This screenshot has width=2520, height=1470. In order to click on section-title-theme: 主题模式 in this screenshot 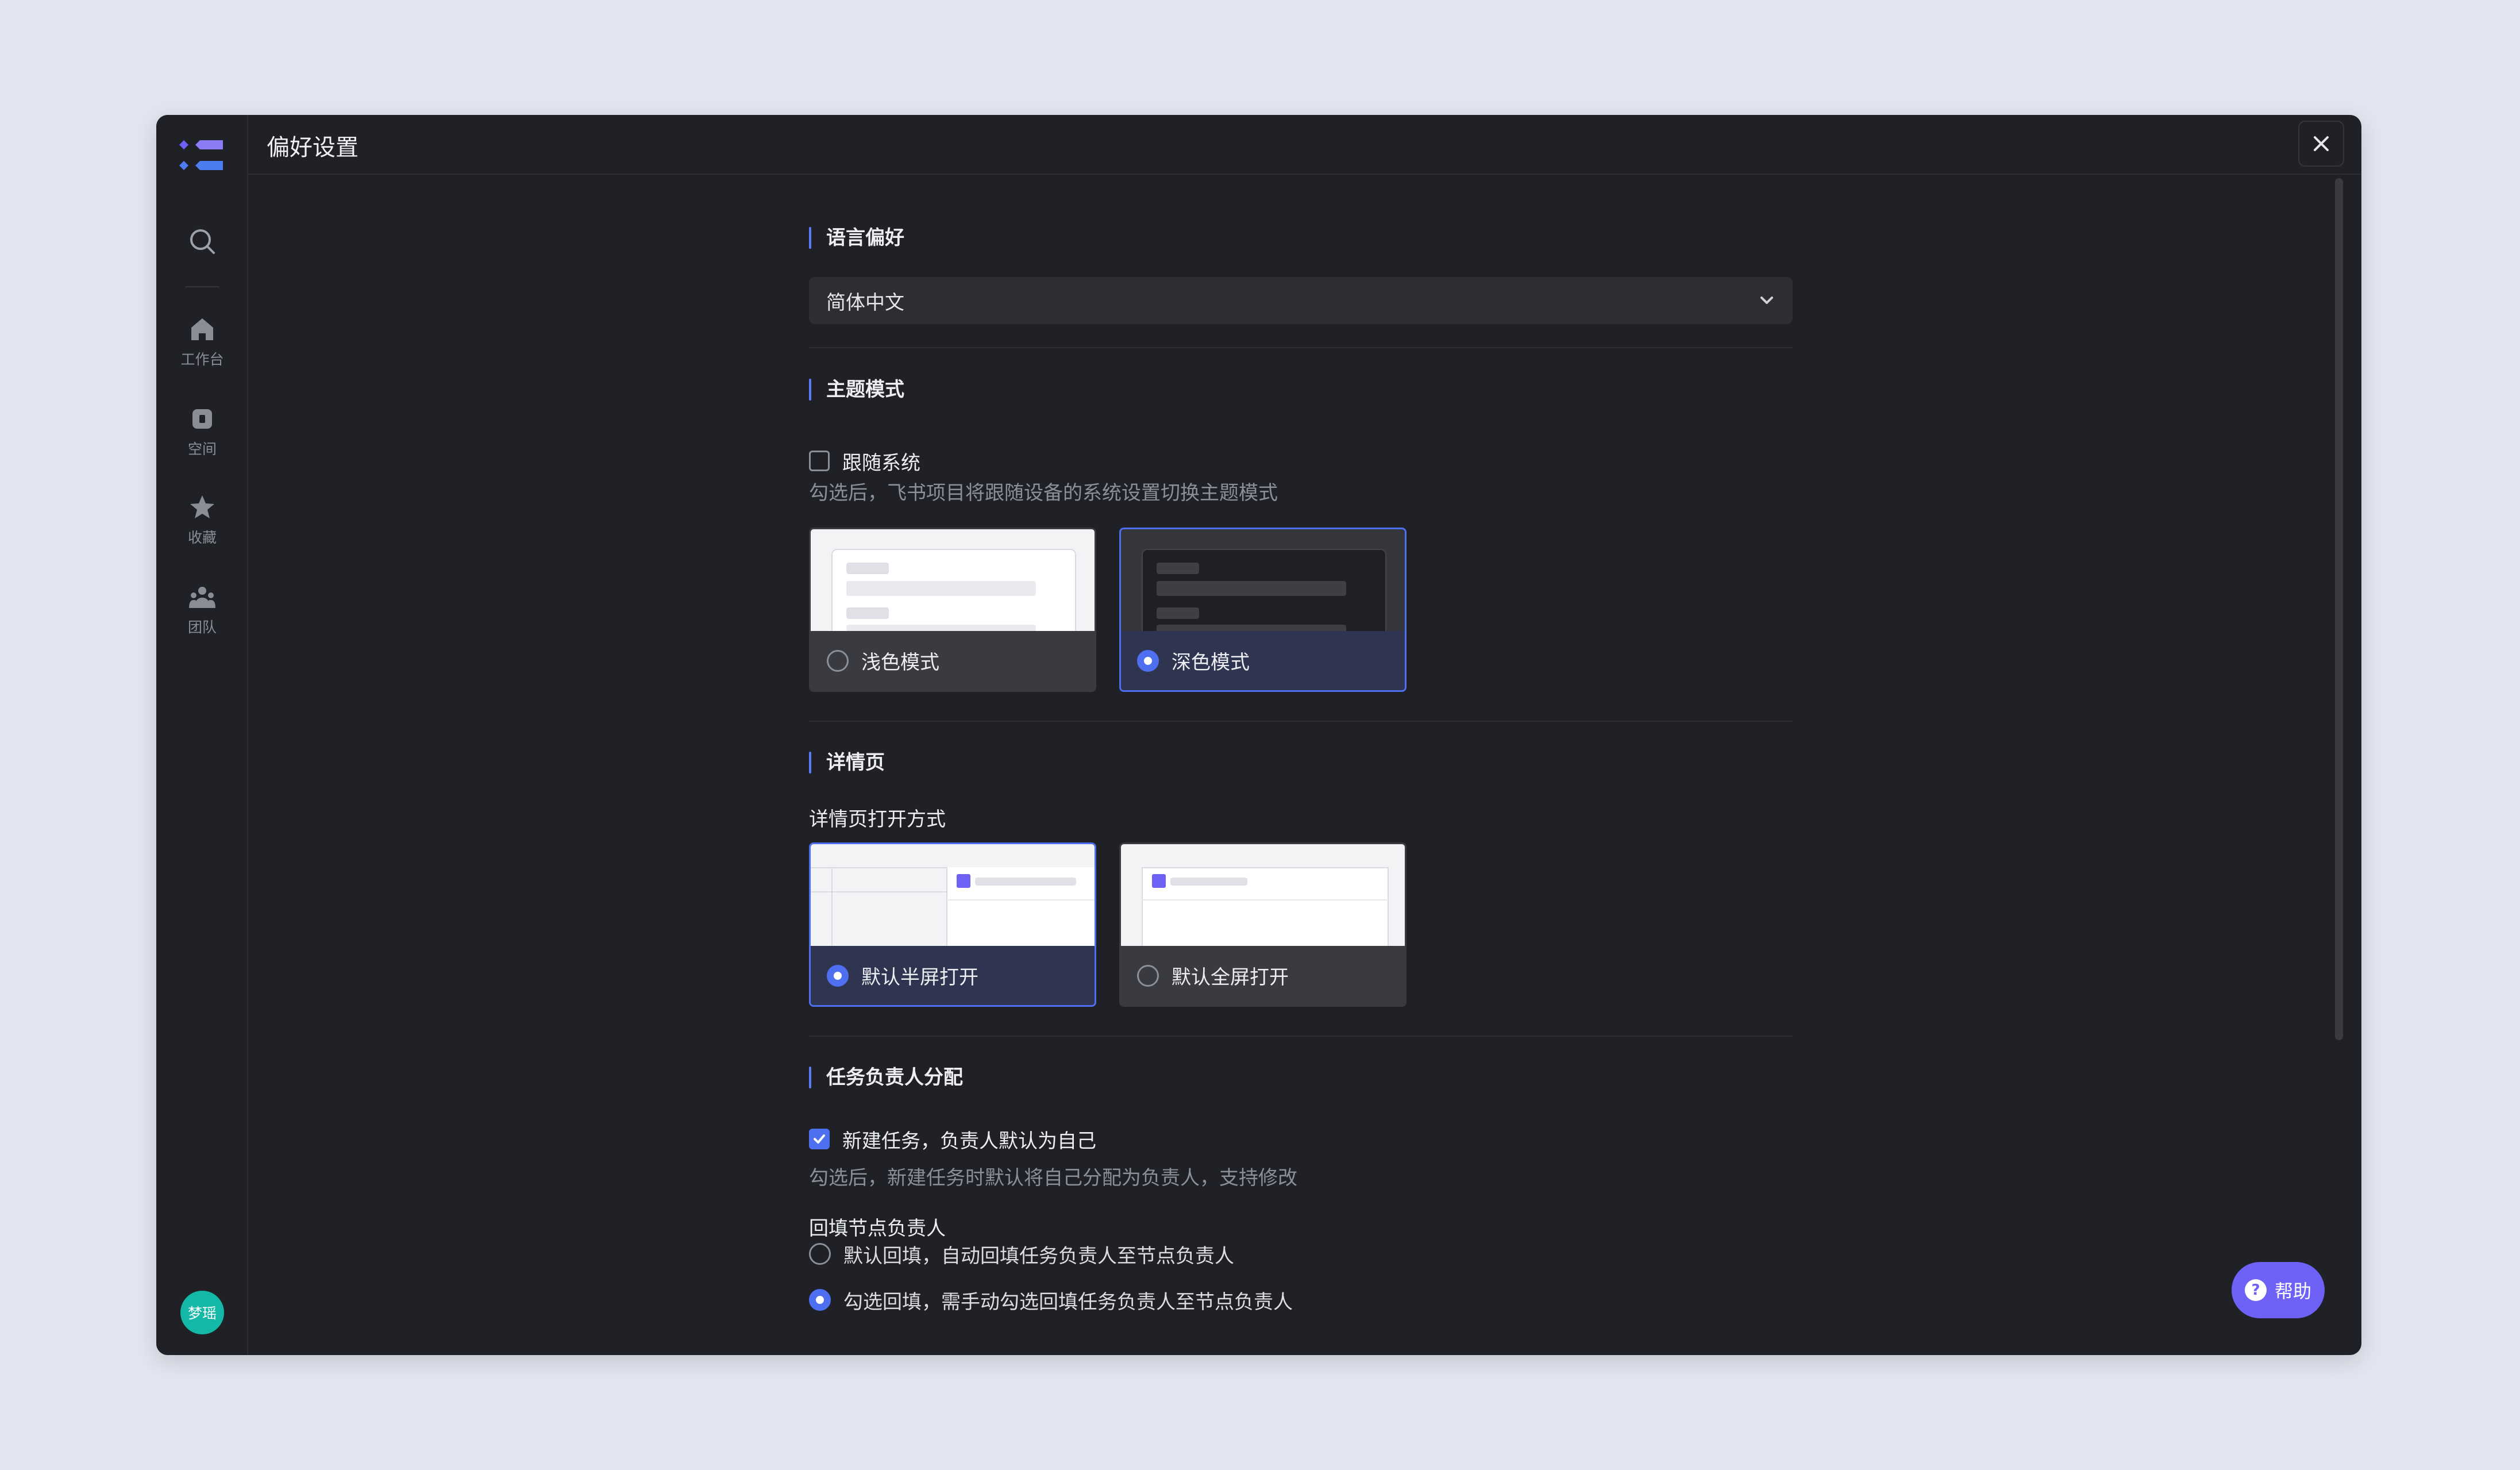, I will do `click(857, 390)`.